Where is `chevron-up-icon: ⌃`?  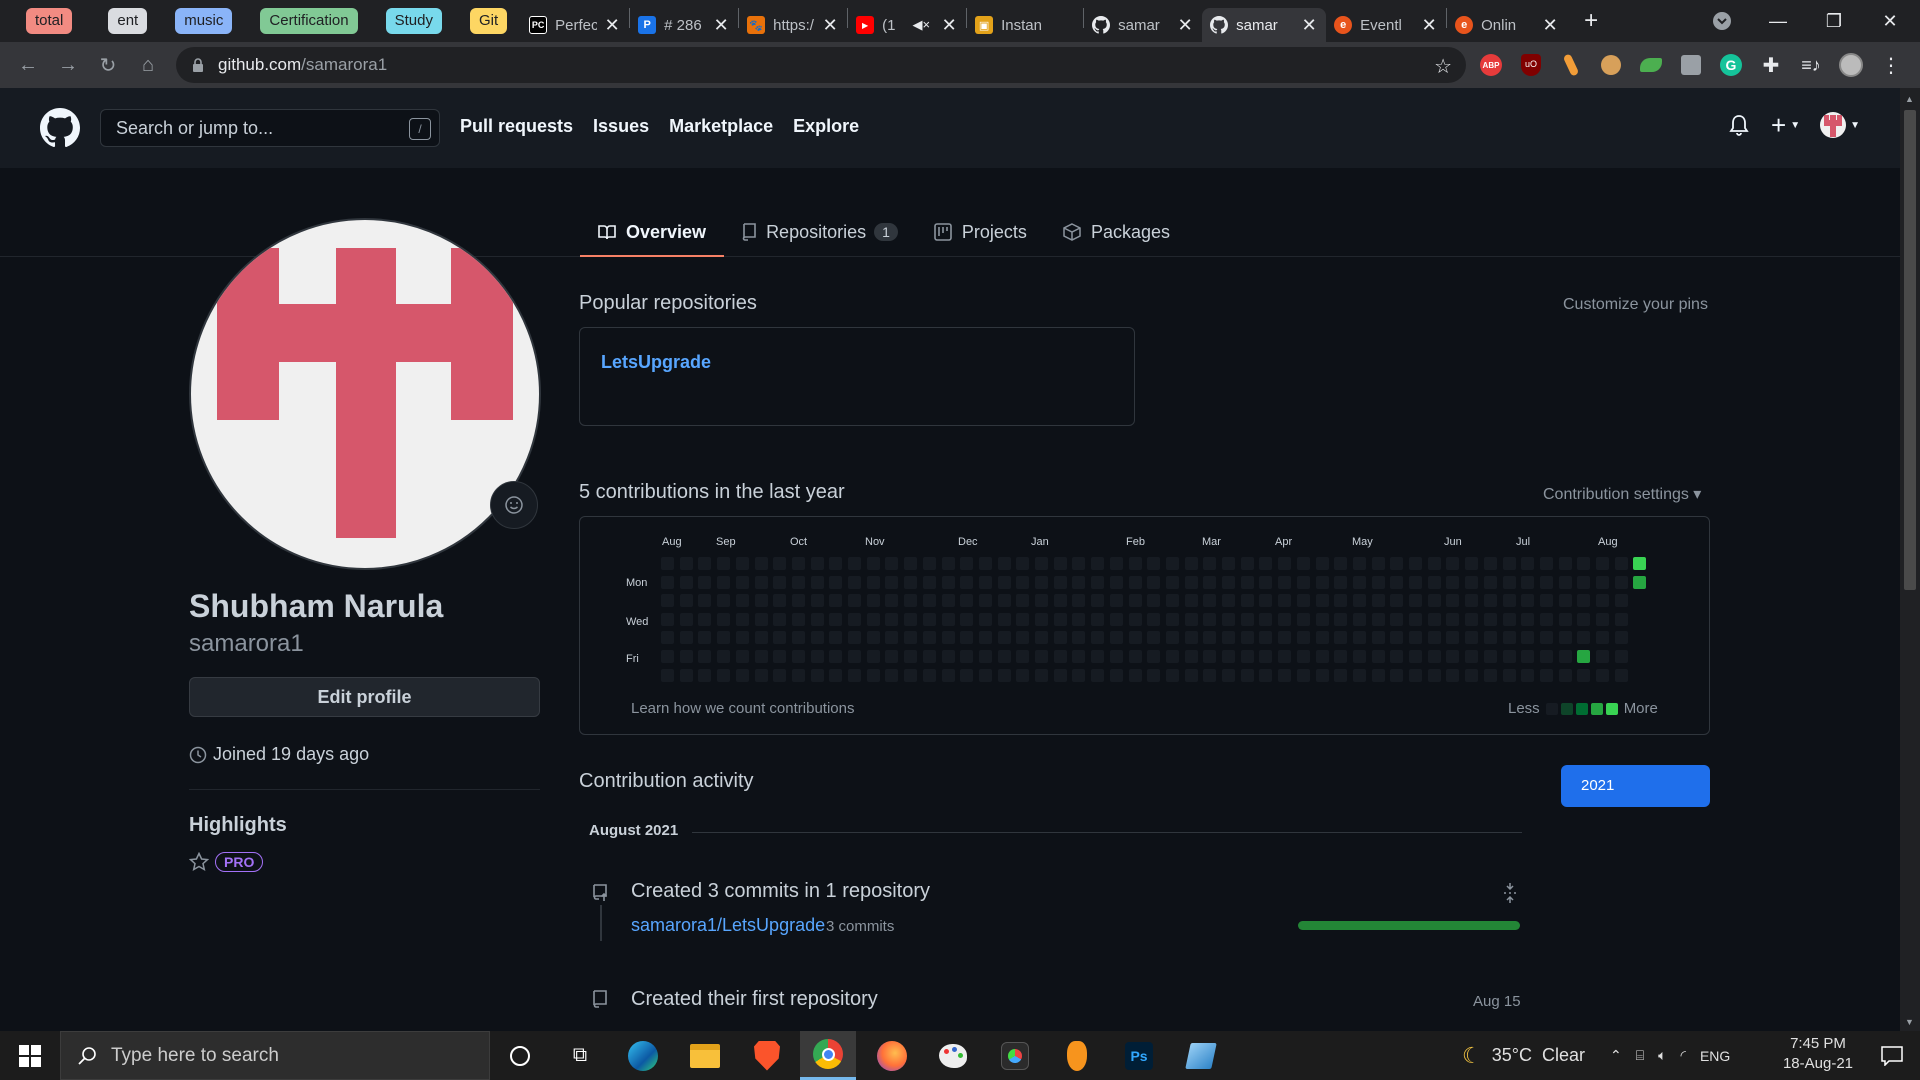
chevron-up-icon: ⌃ is located at coordinates (1616, 1055).